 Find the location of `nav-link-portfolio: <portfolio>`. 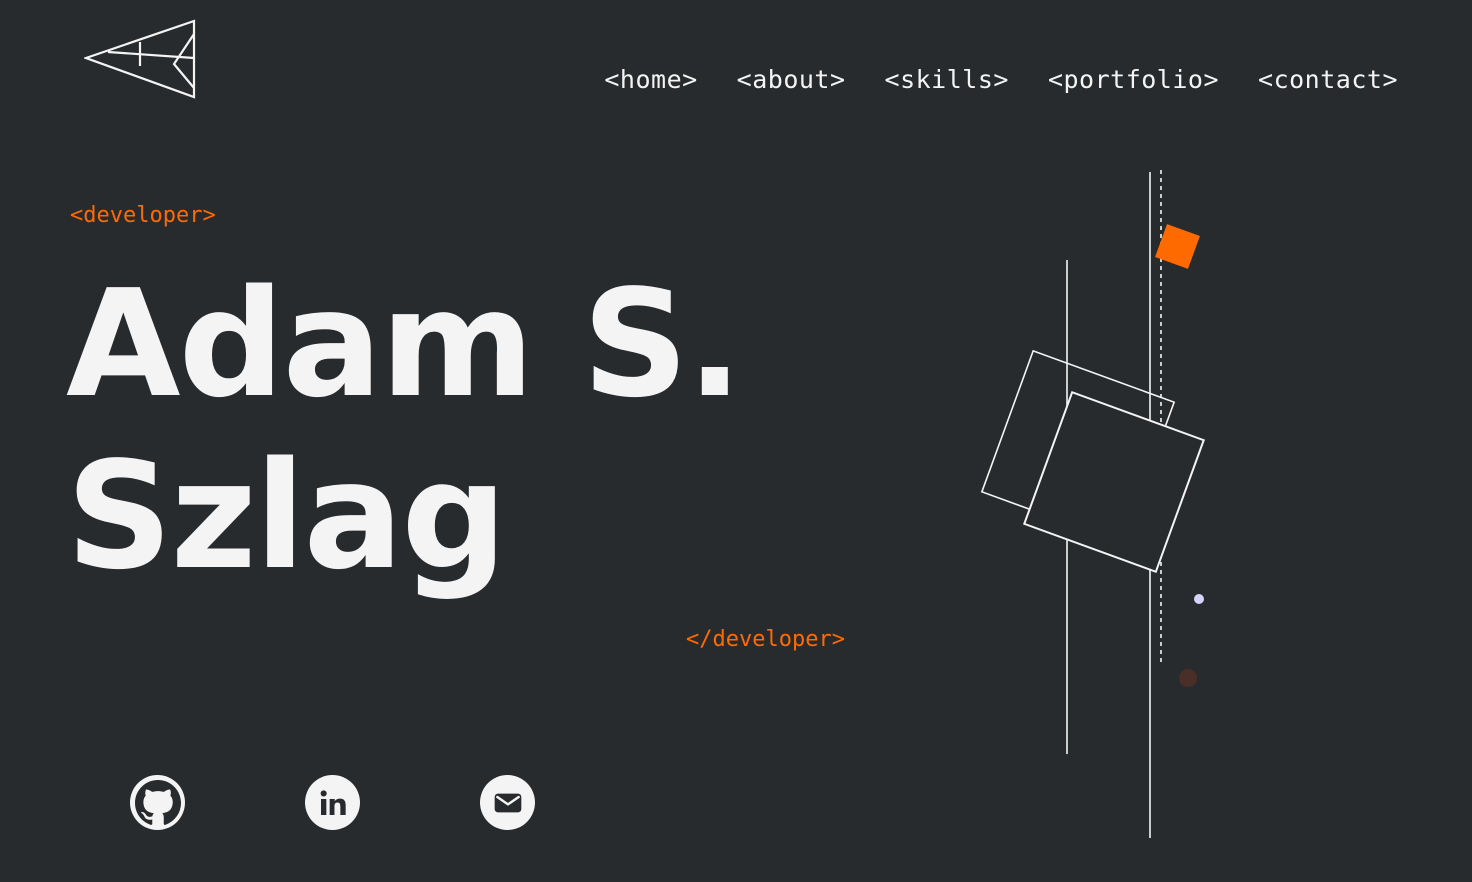

nav-link-portfolio: <portfolio> is located at coordinates (1133, 79).